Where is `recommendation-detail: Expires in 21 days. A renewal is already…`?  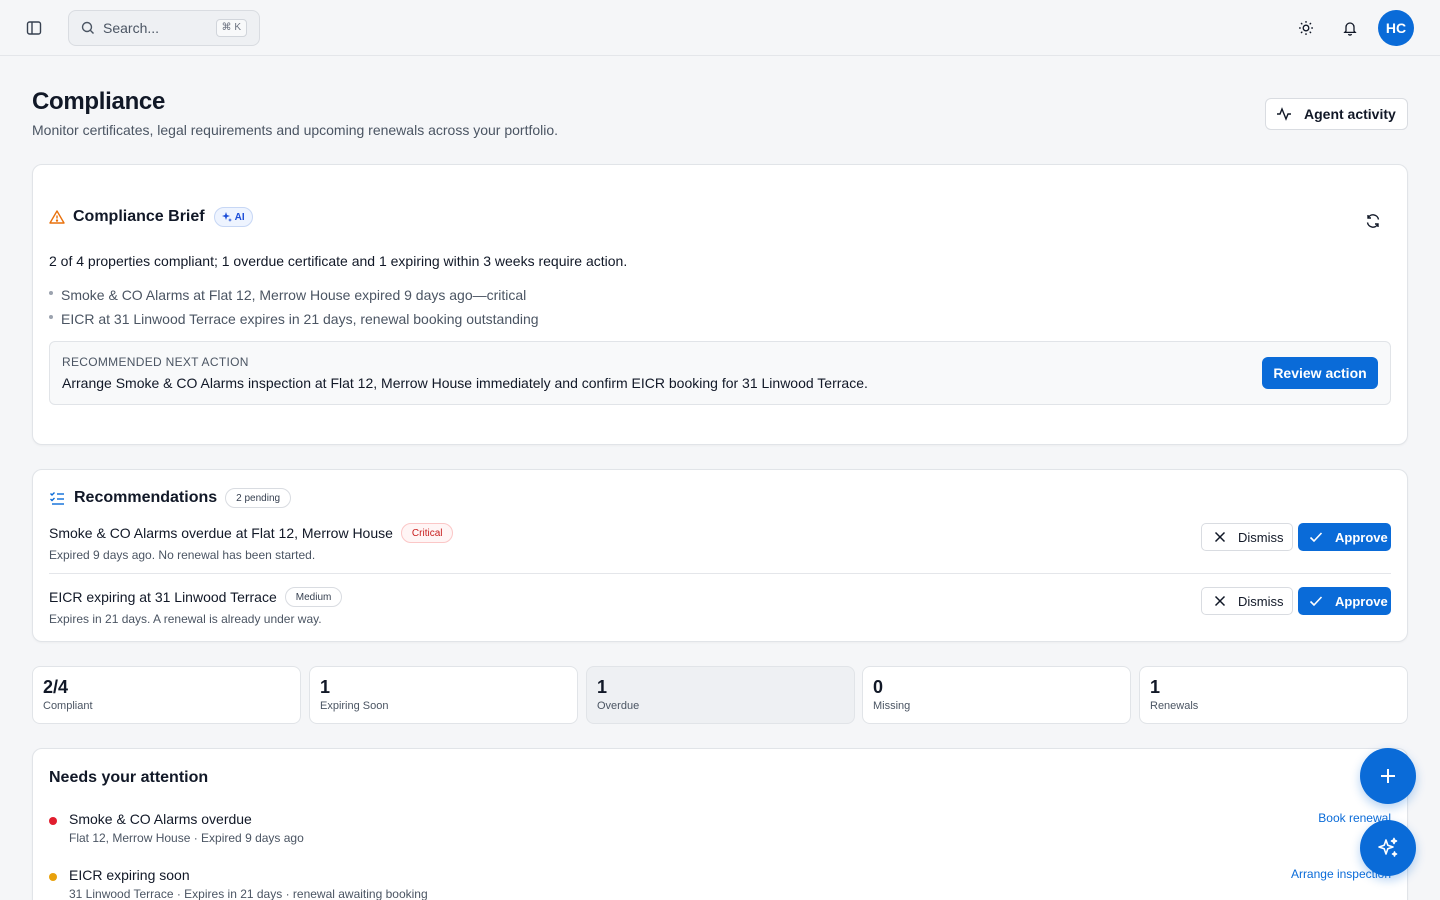
recommendation-detail: Expires in 21 days. A renewal is already… is located at coordinates (185, 619).